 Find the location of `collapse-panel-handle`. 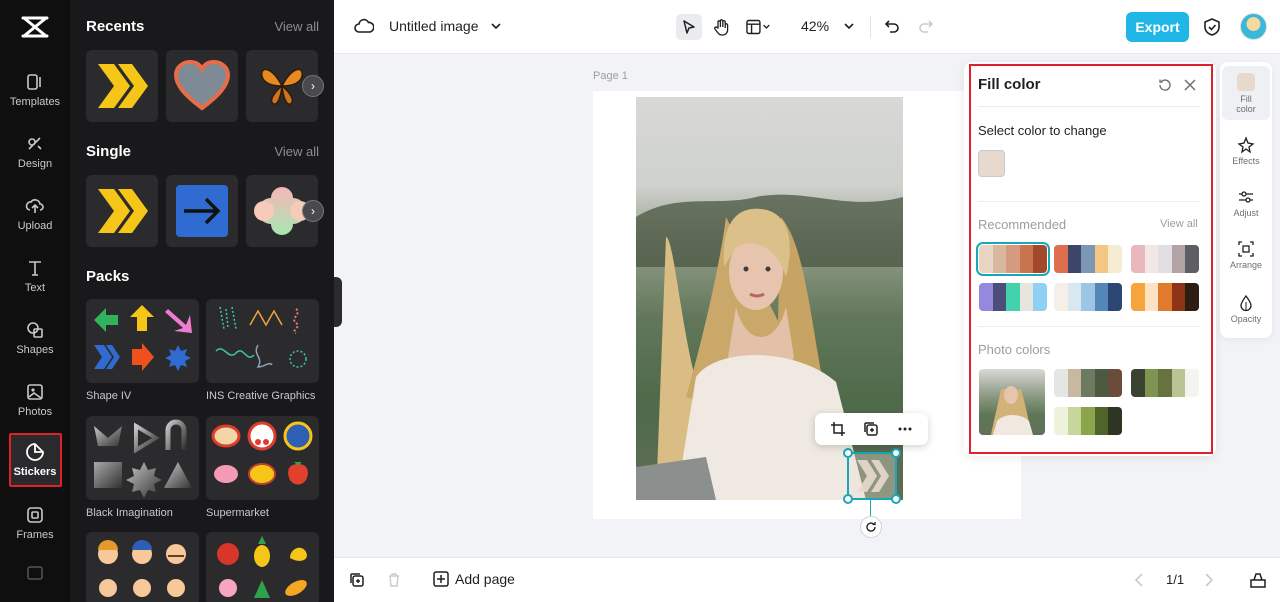

collapse-panel-handle is located at coordinates (338, 302).